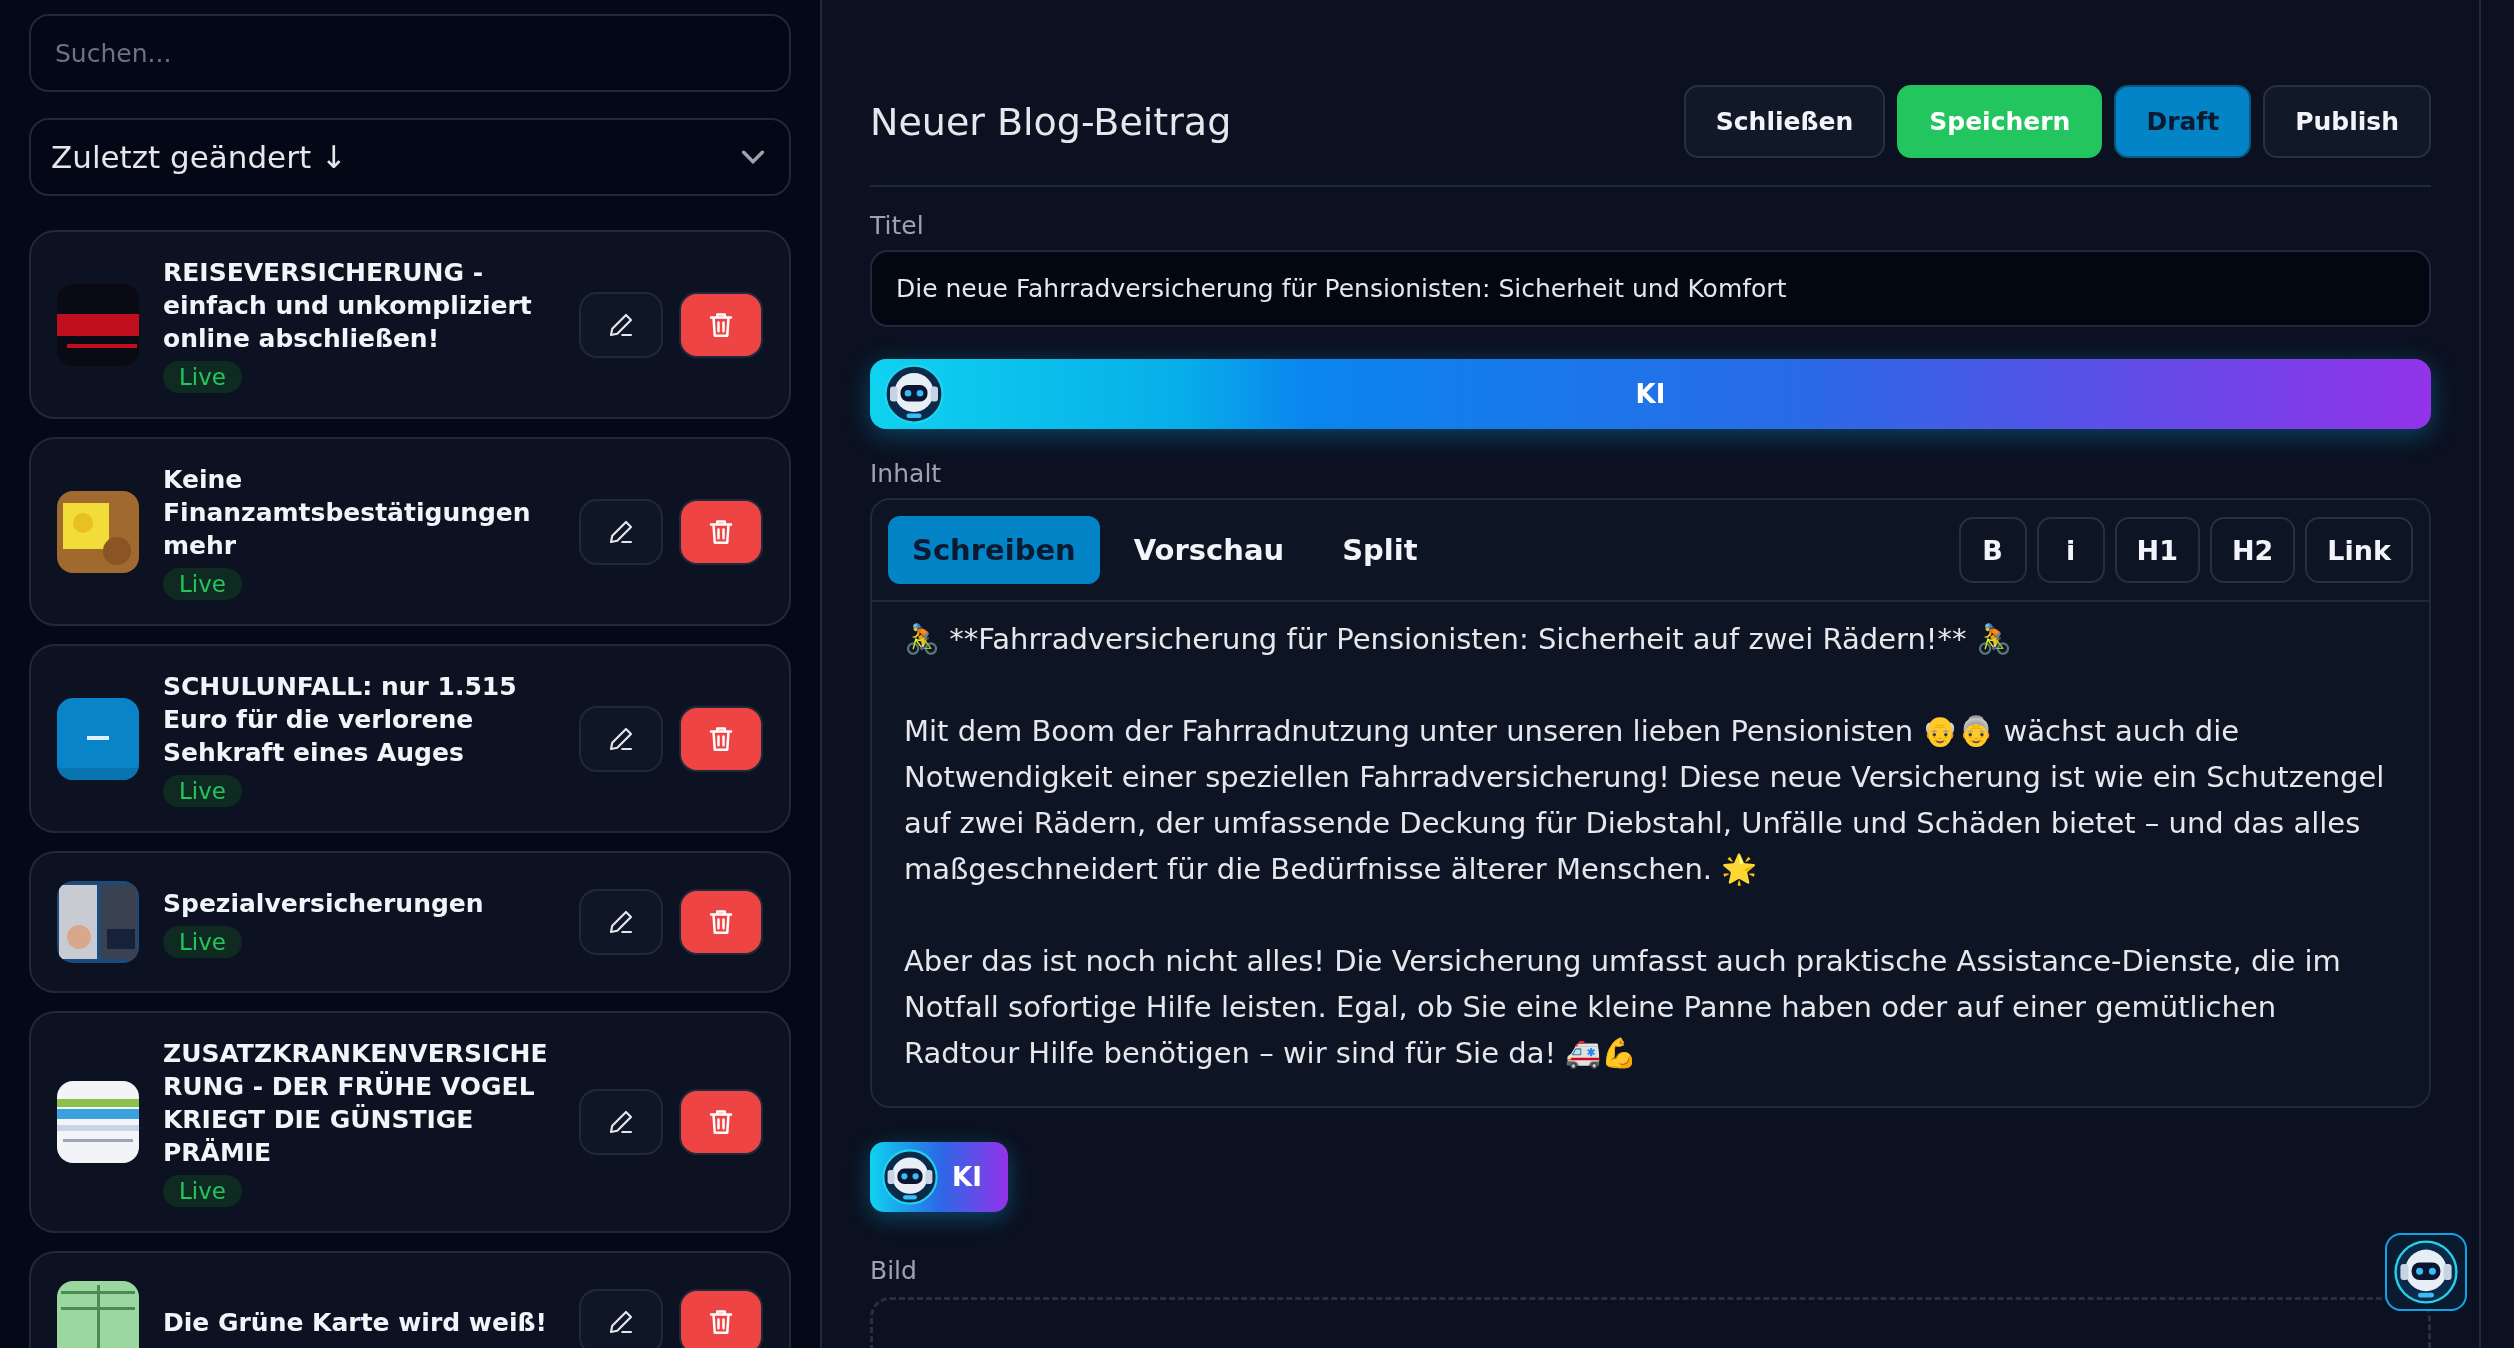  I want to click on status-toggle-button: Draft, so click(2183, 121).